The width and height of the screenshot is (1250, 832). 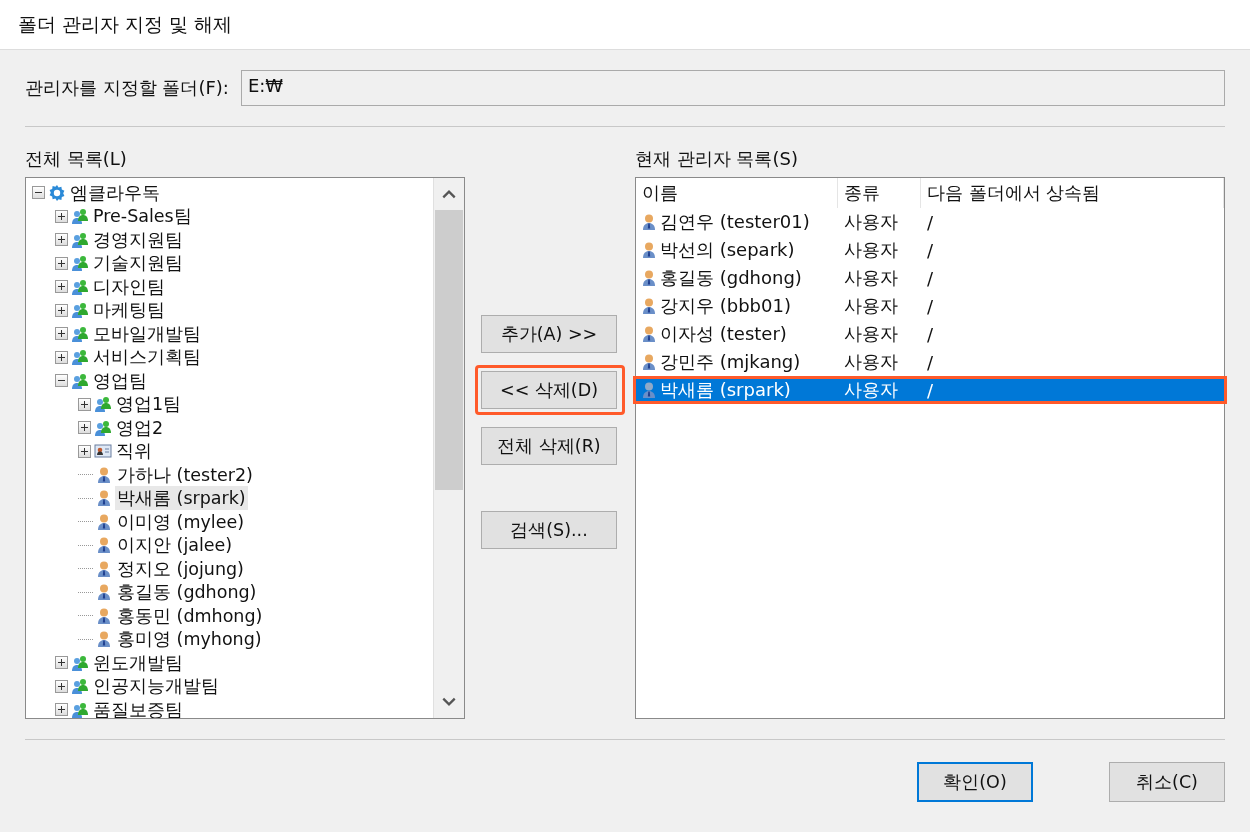 I want to click on tree-item: 직위, so click(x=134, y=451).